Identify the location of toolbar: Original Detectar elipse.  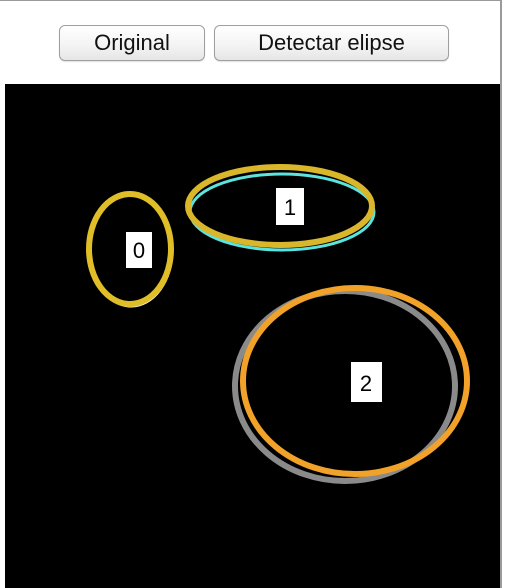
(250, 42).